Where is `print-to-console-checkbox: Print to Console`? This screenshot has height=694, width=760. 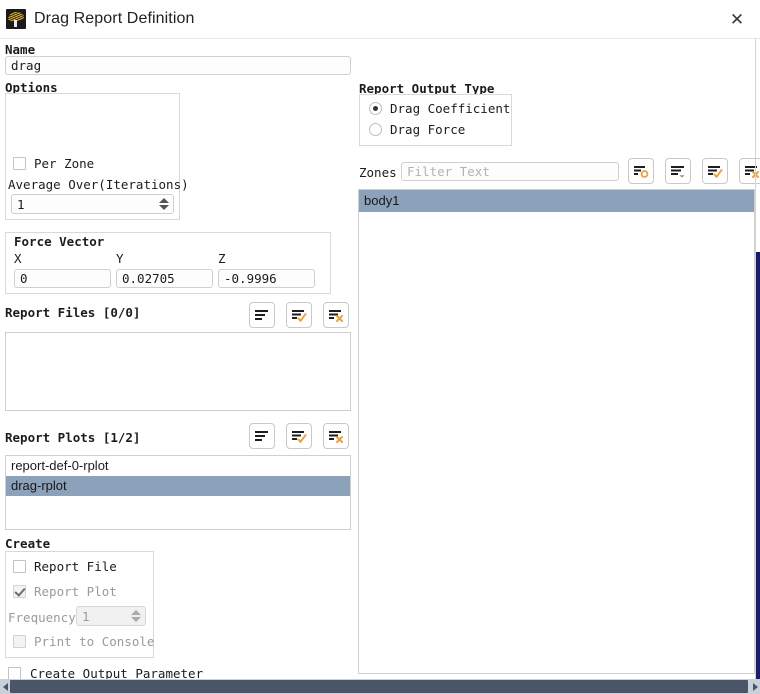 print-to-console-checkbox: Print to Console is located at coordinates (83, 641).